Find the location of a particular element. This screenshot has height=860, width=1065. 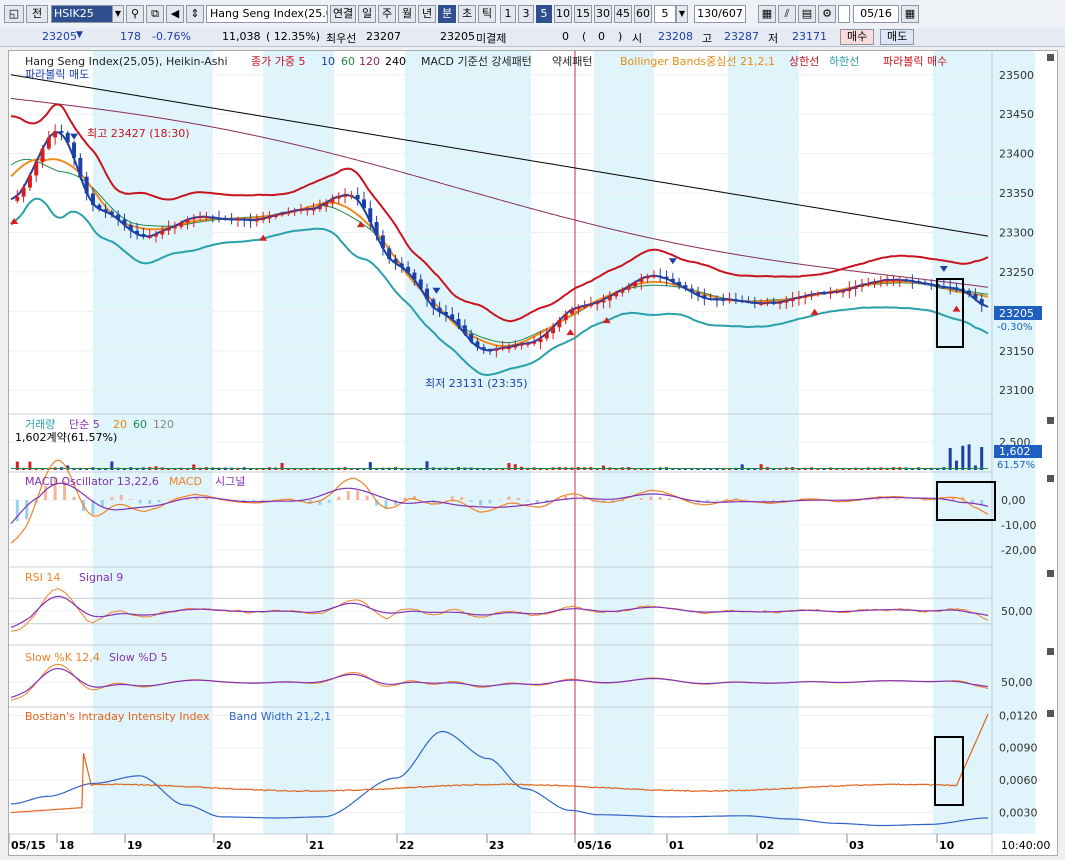

sell-button: 매도 is located at coordinates (897, 37).